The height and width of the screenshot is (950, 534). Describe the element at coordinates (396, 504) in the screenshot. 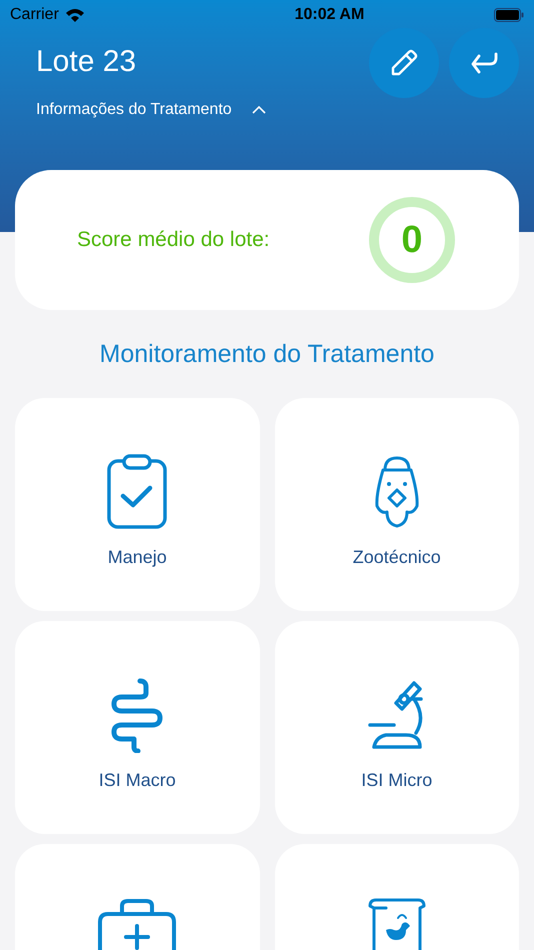

I see `category-tile: Zootécnico` at that location.